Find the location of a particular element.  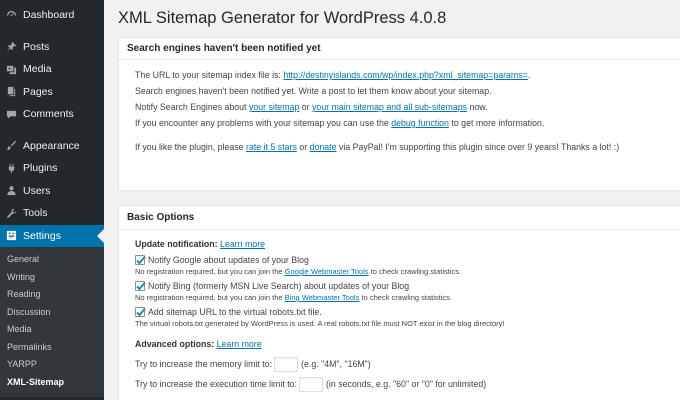

menu-label: Settings is located at coordinates (42, 235).